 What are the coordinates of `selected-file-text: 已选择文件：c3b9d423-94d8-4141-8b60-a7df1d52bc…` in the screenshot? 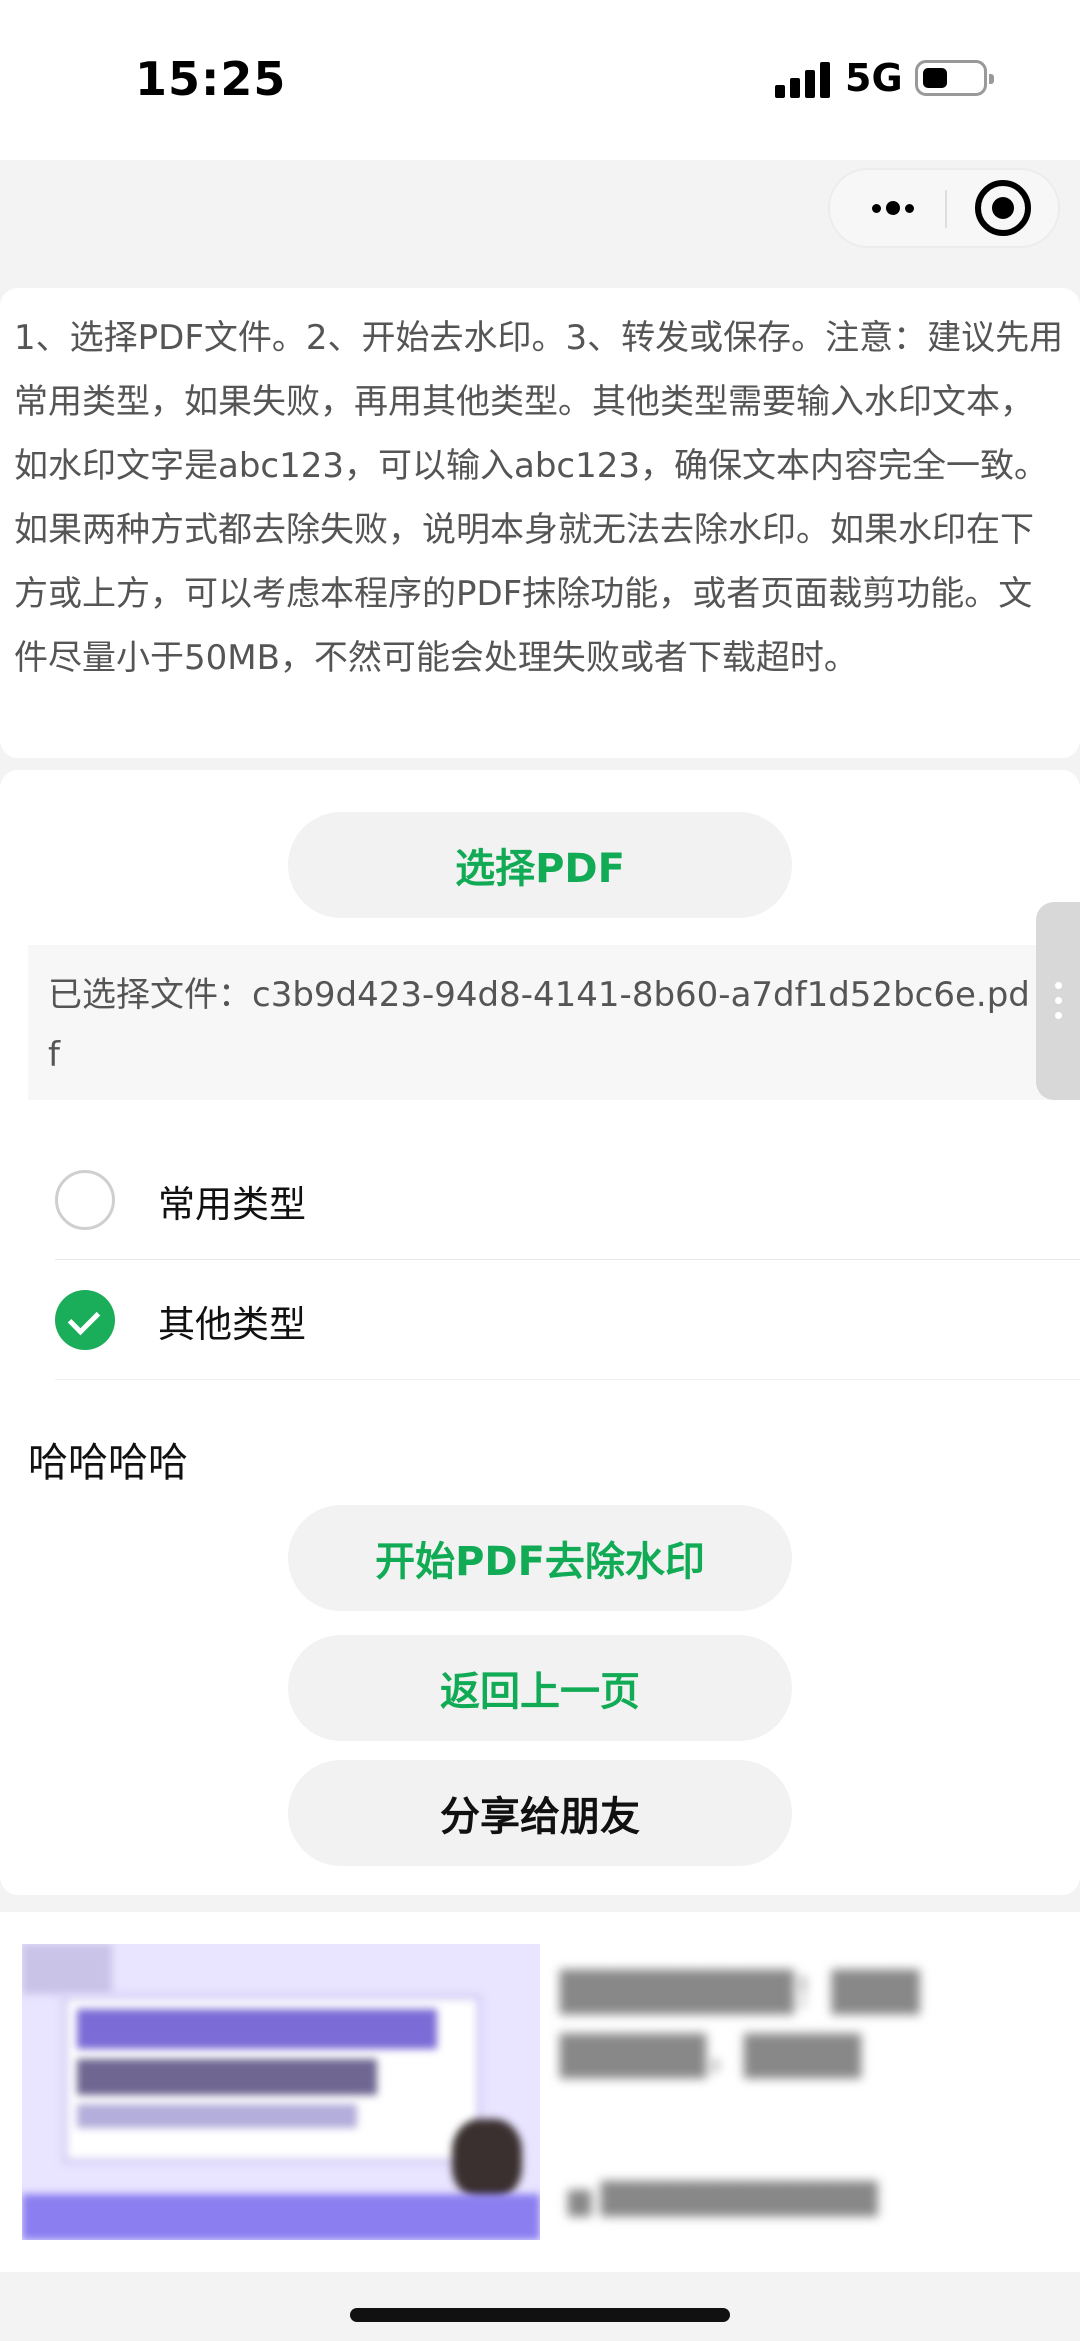 It's located at (539, 1025).